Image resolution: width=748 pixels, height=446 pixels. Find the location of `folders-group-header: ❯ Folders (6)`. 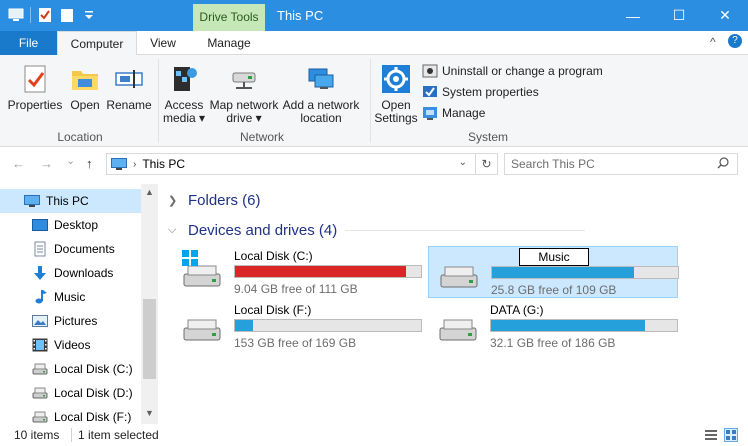

folders-group-header: ❯ Folders (6) is located at coordinates (214, 200).